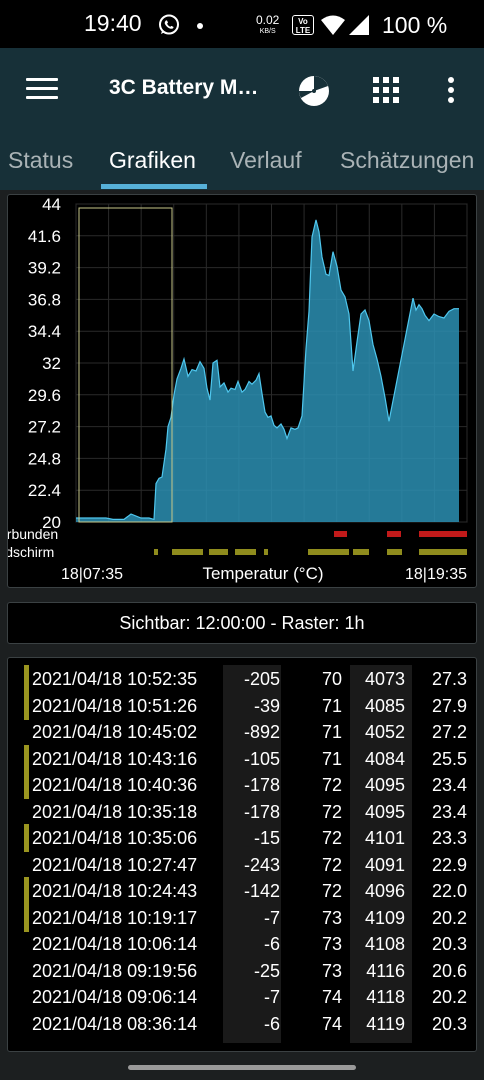 The width and height of the screenshot is (484, 1080). I want to click on row-voltage: 4101, so click(384, 838).